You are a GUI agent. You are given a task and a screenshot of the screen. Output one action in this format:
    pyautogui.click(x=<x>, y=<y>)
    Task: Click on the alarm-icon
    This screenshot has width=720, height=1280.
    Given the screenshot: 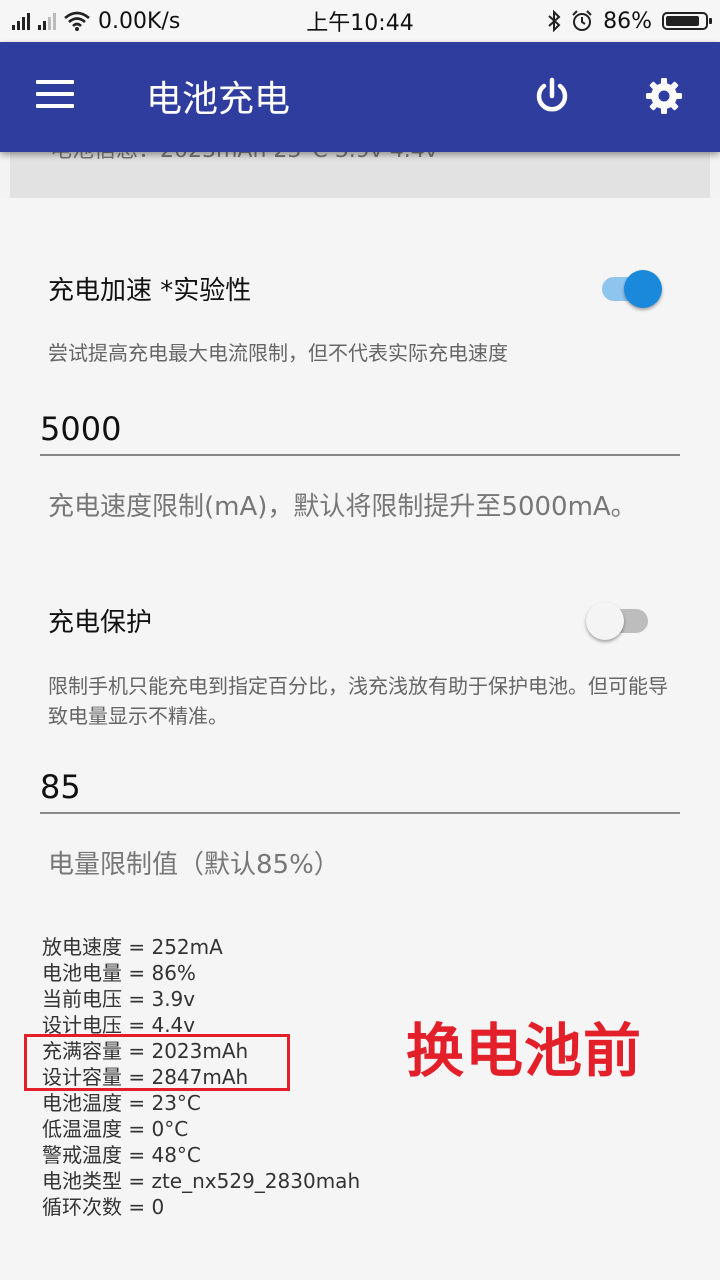 What is the action you would take?
    pyautogui.click(x=582, y=20)
    